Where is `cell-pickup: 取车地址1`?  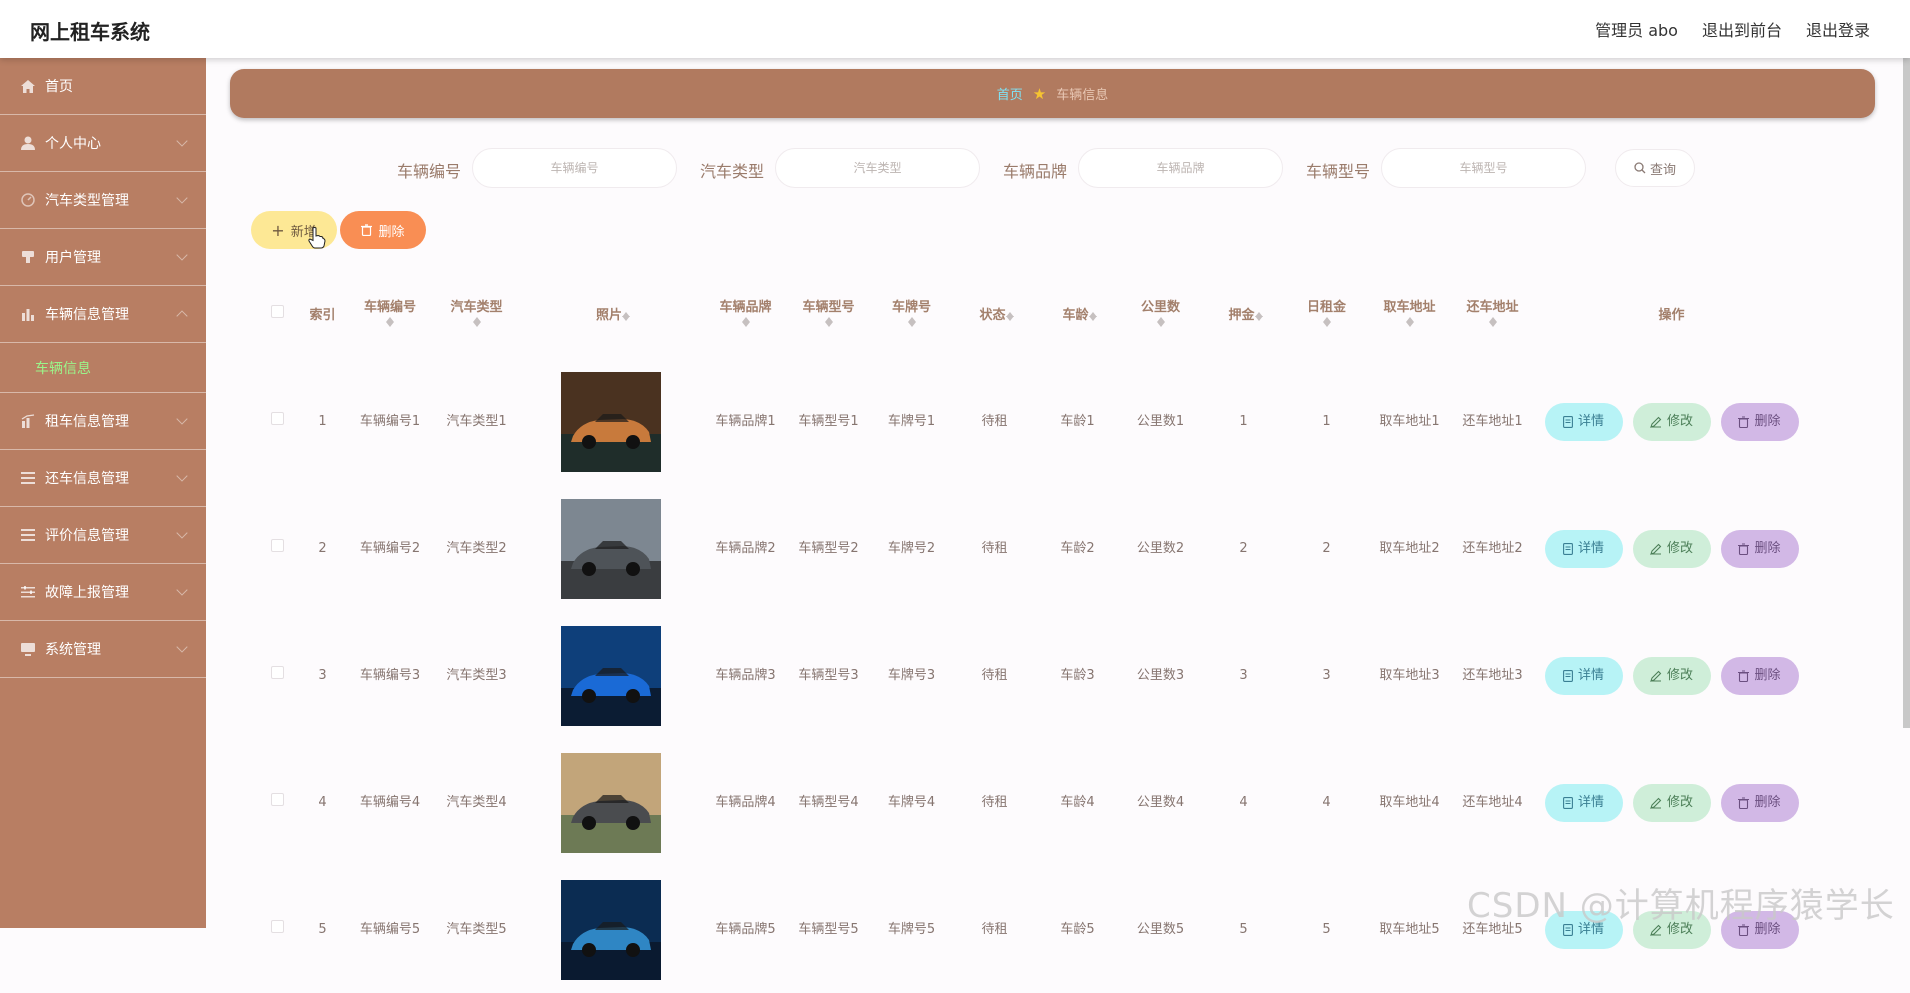 cell-pickup: 取车地址1 is located at coordinates (1409, 421).